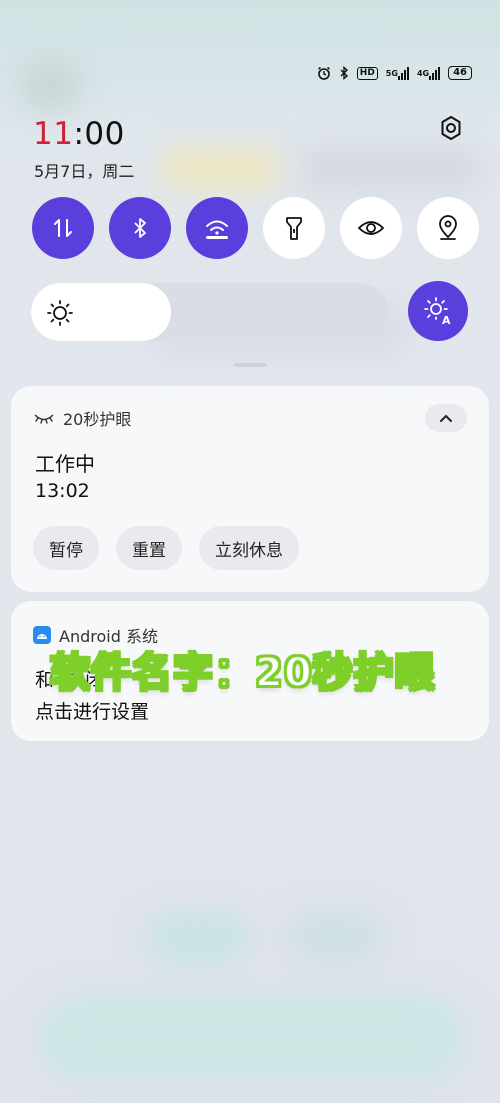  I want to click on hd-badge: HD, so click(367, 73).